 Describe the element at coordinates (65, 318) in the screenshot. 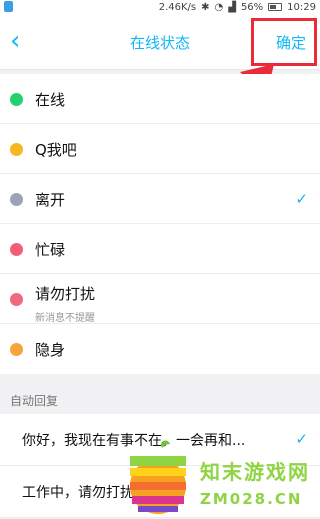

I see `status-sublabel: 新消息不提醒` at that location.